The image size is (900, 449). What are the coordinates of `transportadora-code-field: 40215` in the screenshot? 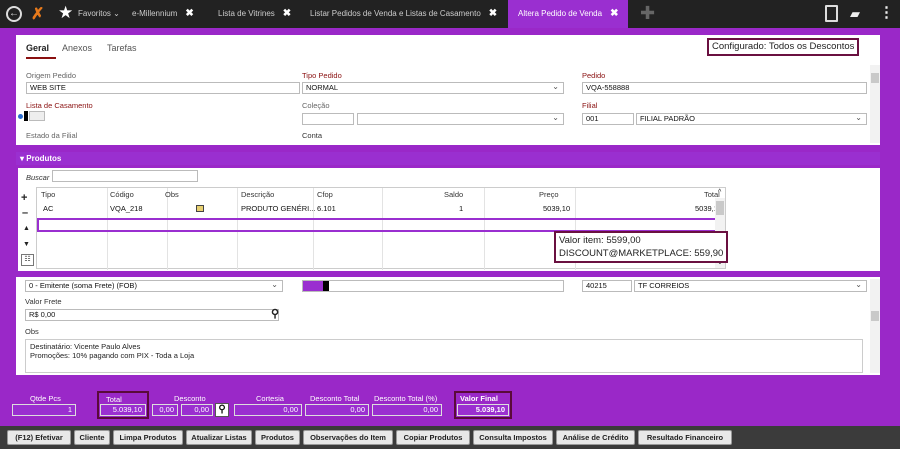 It's located at (607, 286).